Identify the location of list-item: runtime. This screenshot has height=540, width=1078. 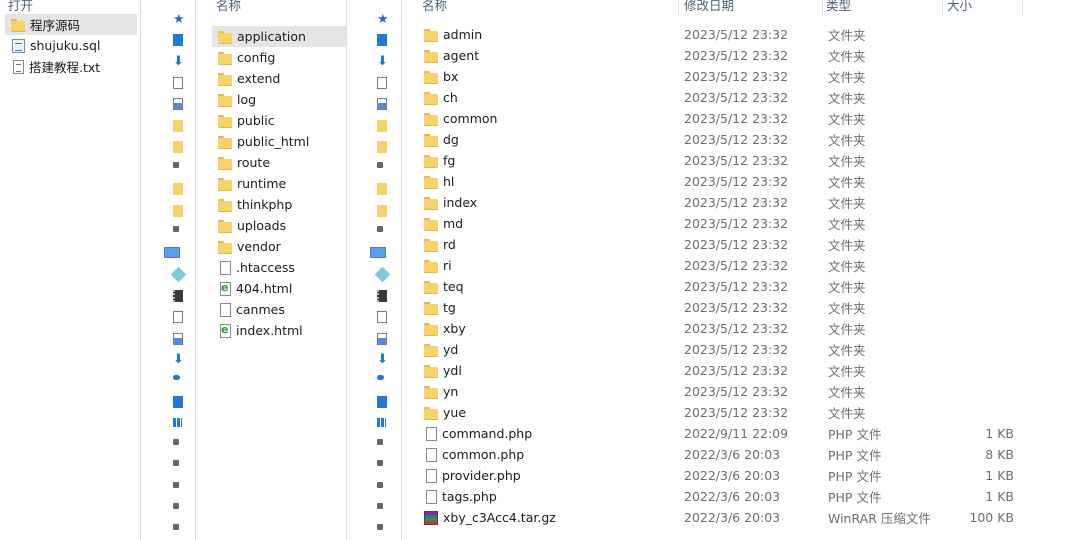
(279, 183).